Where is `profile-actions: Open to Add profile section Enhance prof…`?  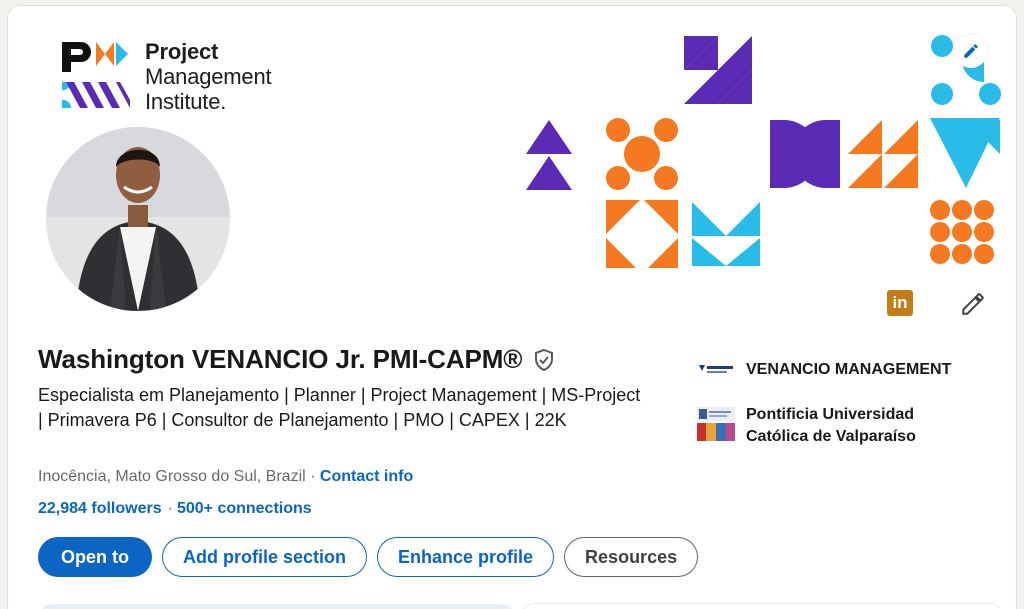 profile-actions: Open to Add profile section Enhance prof… is located at coordinates (368, 557).